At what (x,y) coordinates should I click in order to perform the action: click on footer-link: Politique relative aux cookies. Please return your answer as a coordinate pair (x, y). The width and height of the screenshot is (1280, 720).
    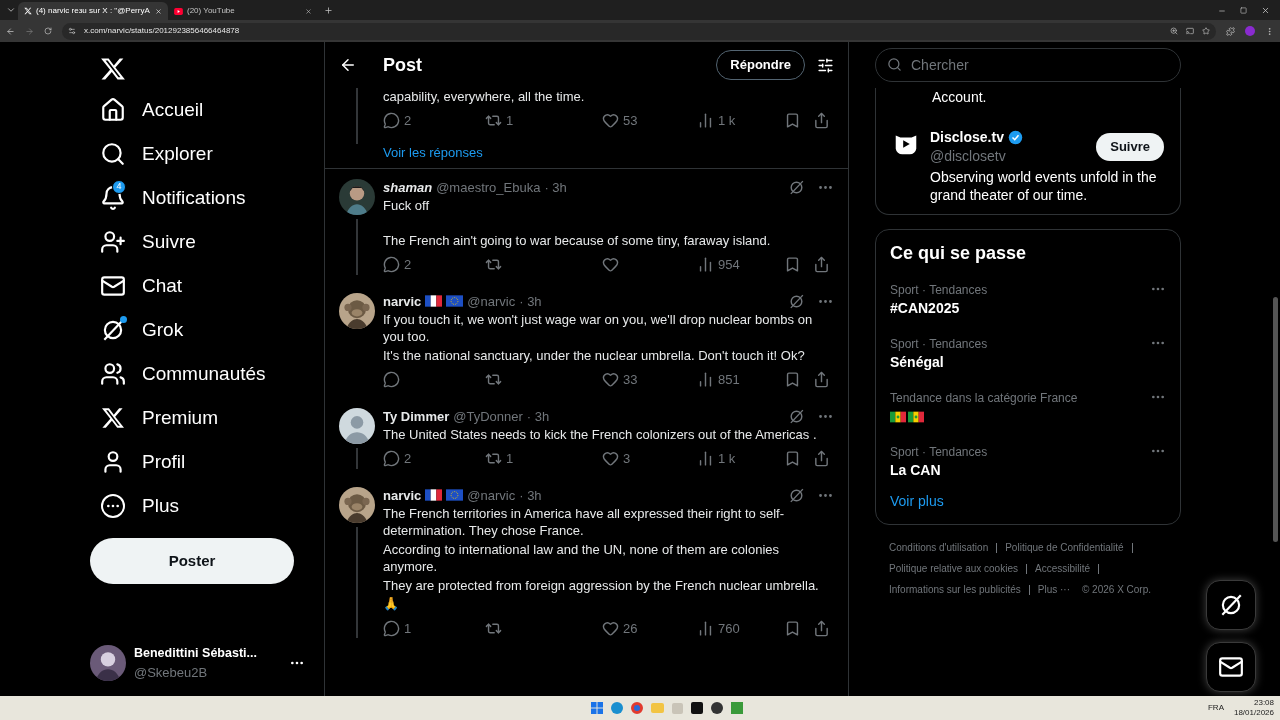
    Looking at the image, I should click on (953, 568).